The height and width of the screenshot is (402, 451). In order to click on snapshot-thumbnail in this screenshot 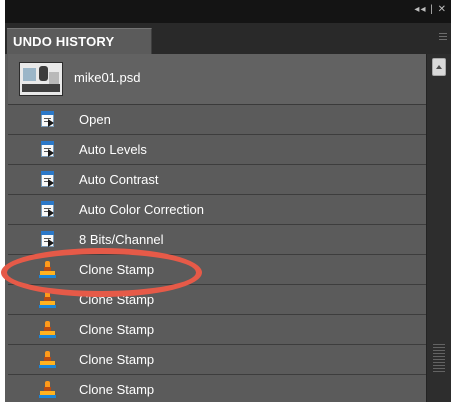, I will do `click(41, 79)`.